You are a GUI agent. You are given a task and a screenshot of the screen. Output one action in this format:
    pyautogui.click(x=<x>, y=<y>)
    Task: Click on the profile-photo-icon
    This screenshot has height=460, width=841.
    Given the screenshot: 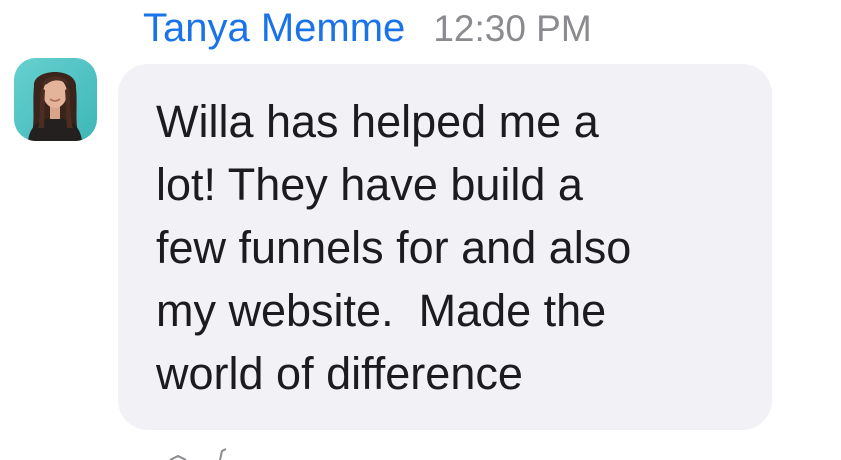 What is the action you would take?
    pyautogui.click(x=55, y=99)
    